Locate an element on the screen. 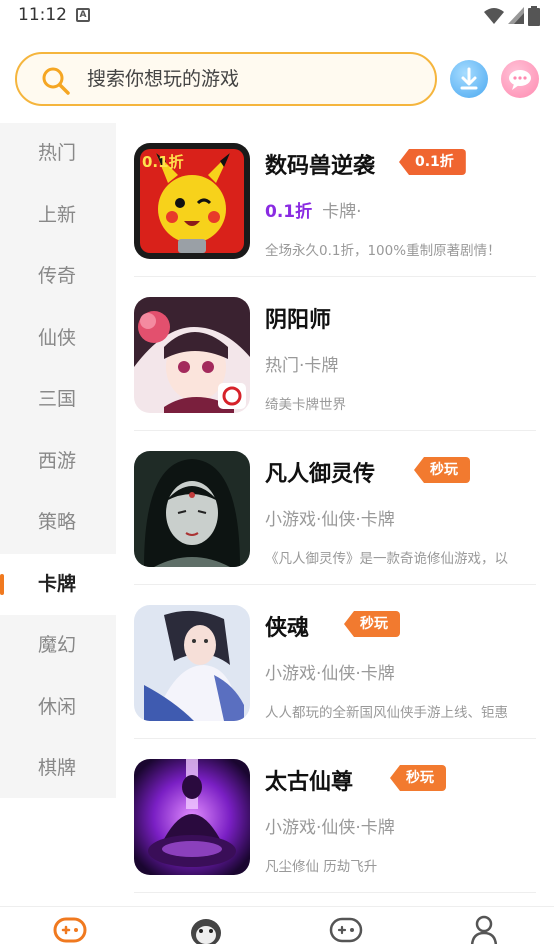  sidebar-item-journey-west: 西游 is located at coordinates (58, 461).